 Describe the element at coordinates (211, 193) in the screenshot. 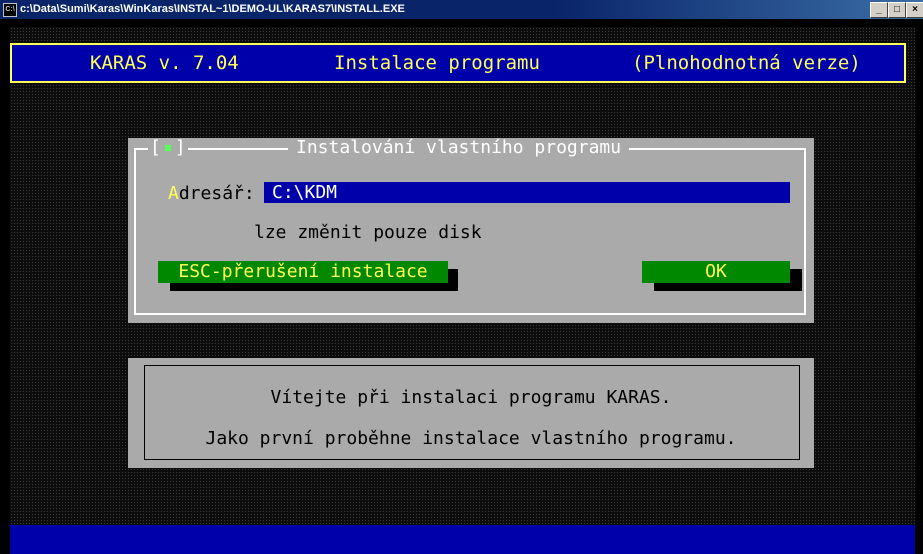

I see `directory-label: Adresář:` at that location.